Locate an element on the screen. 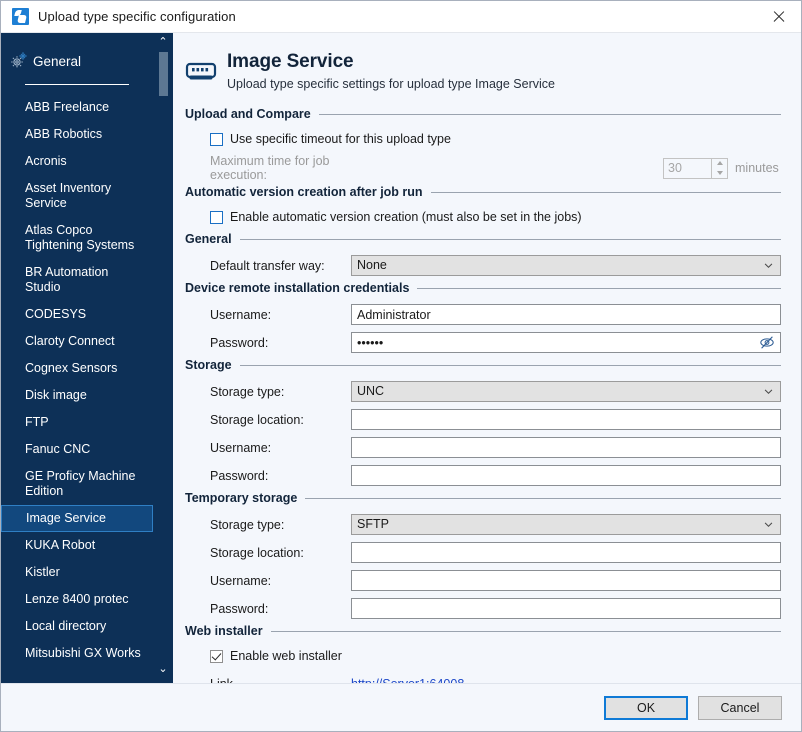  storage-type-select: UNC is located at coordinates (566, 391).